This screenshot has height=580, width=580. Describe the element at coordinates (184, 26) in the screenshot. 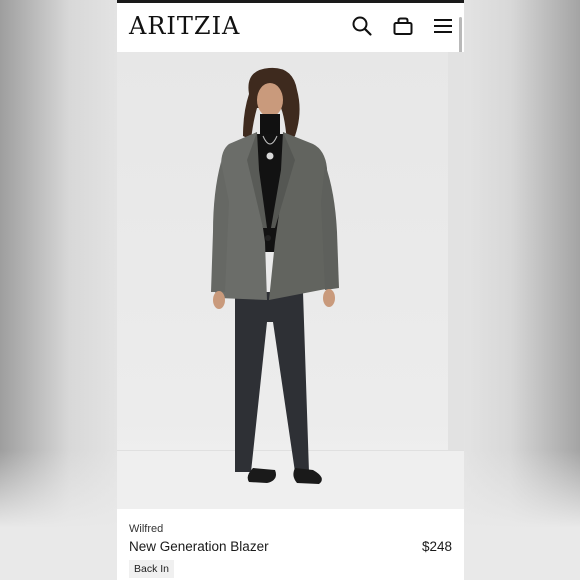

I see `brand-logo: ARITZIA` at that location.